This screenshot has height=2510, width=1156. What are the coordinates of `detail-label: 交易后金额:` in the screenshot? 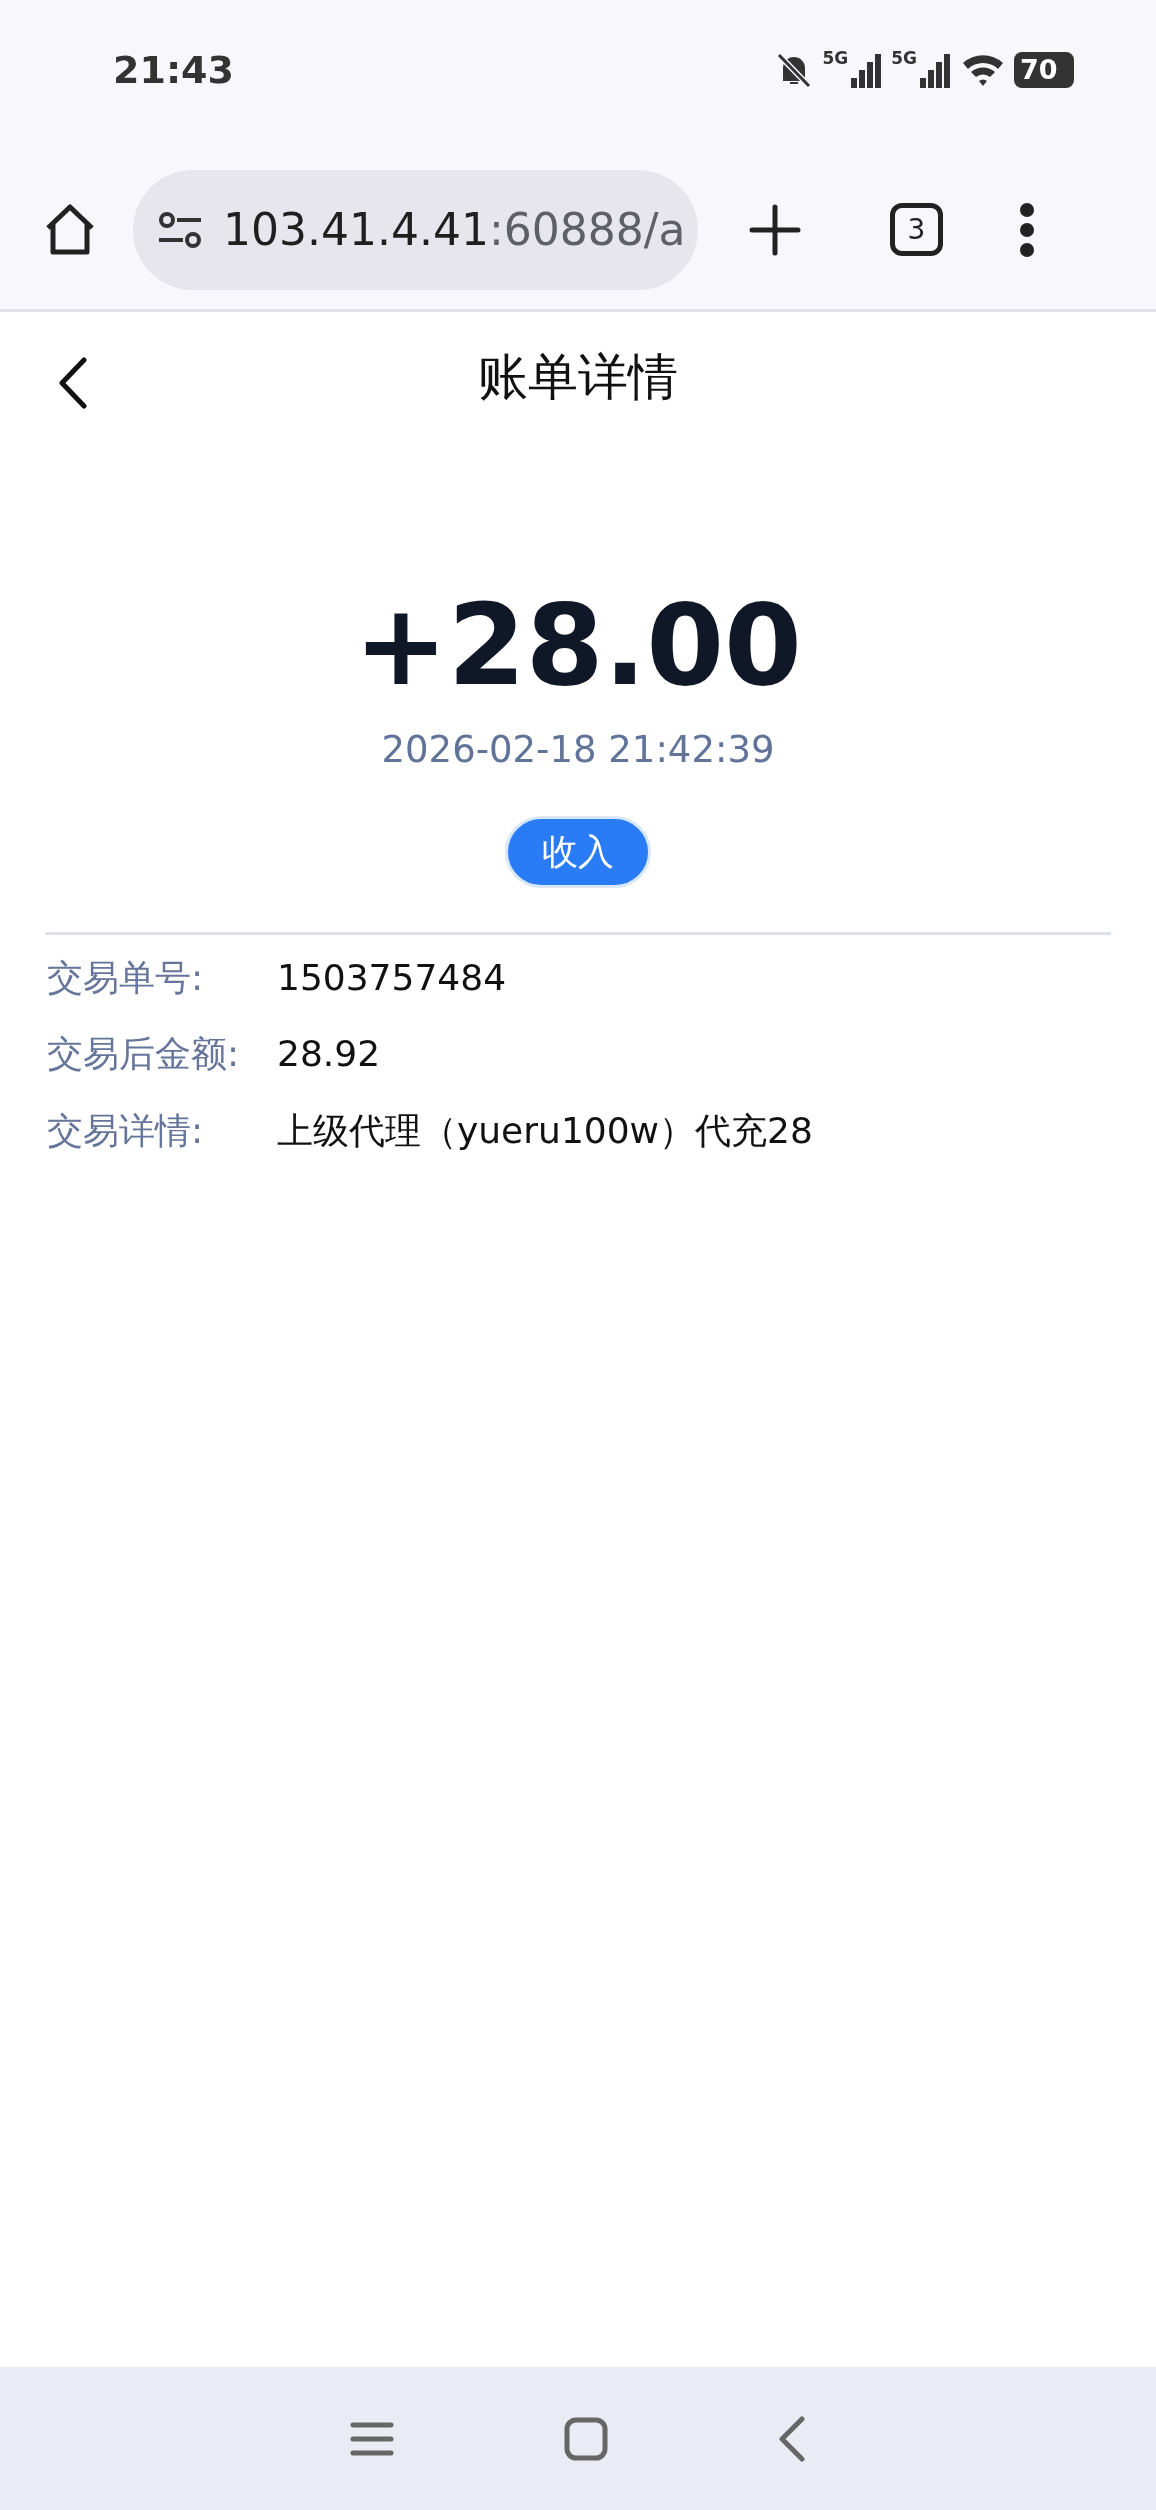 It's located at (144, 1054).